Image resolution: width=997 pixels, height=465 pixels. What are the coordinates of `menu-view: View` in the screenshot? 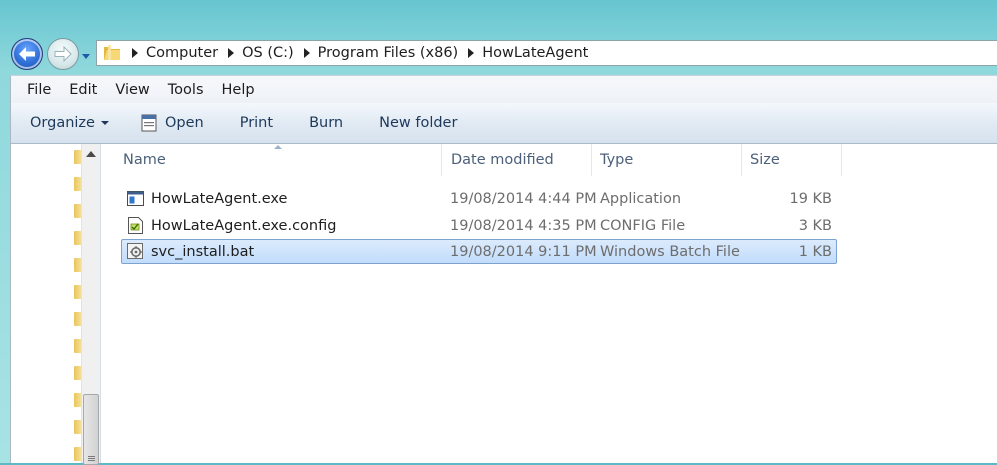 It's located at (132, 90).